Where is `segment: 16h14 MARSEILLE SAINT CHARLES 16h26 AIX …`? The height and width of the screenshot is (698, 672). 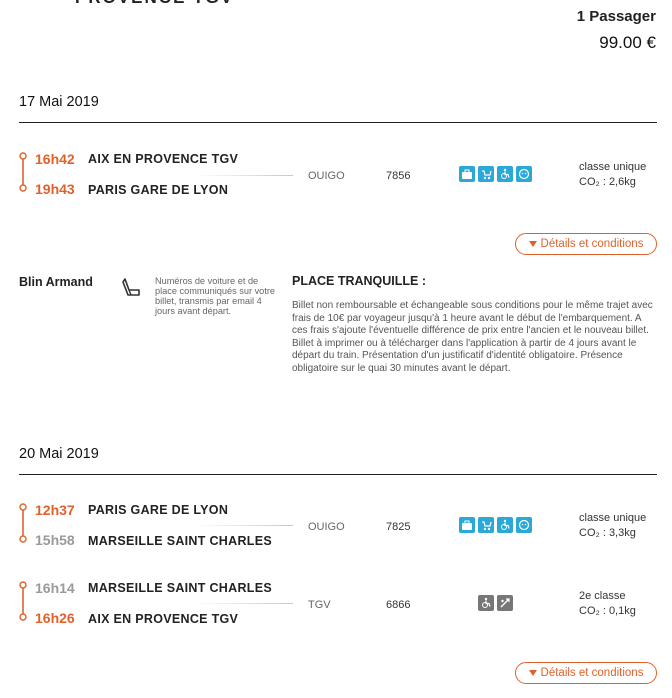 segment: 16h14 MARSEILLE SAINT CHARLES 16h26 AIX … is located at coordinates (339, 608).